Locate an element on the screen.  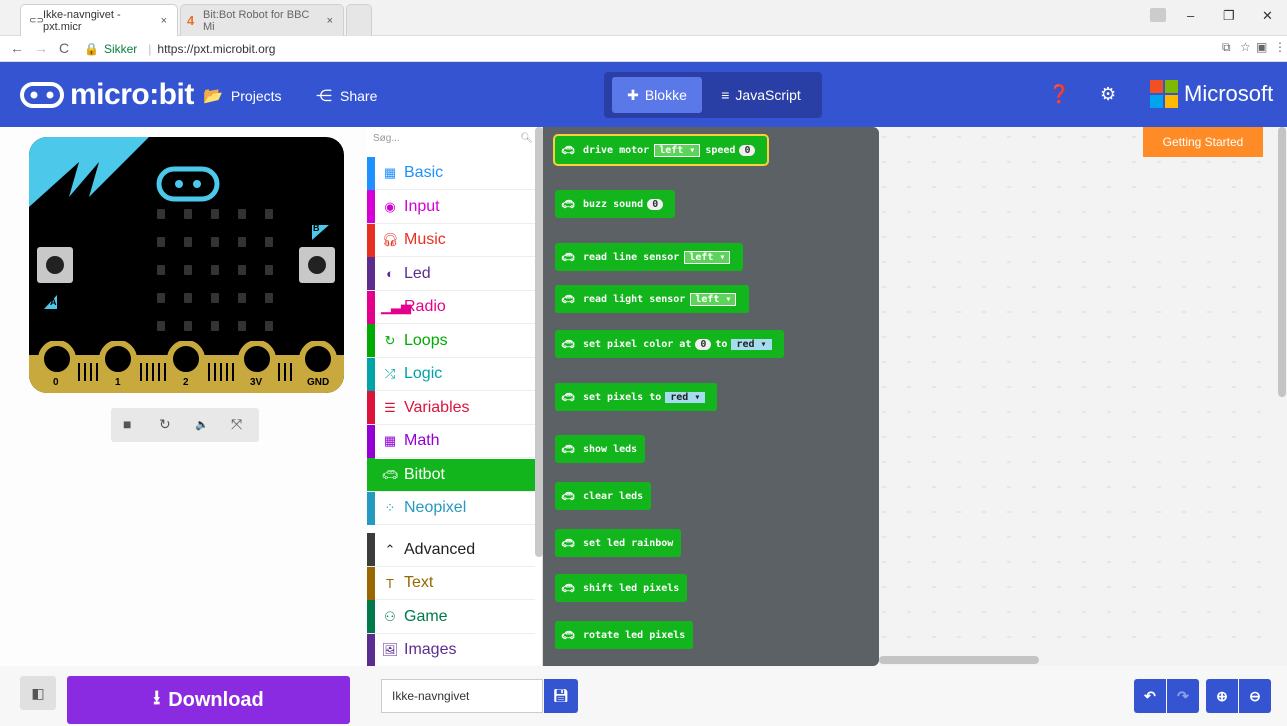
toolbox-category-bitbot: 🚗︎ Bitbot is located at coordinates (451, 475).